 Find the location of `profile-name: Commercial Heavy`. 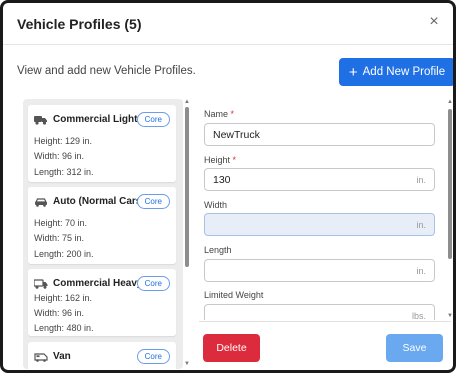

profile-name: Commercial Heavy is located at coordinates (98, 283).